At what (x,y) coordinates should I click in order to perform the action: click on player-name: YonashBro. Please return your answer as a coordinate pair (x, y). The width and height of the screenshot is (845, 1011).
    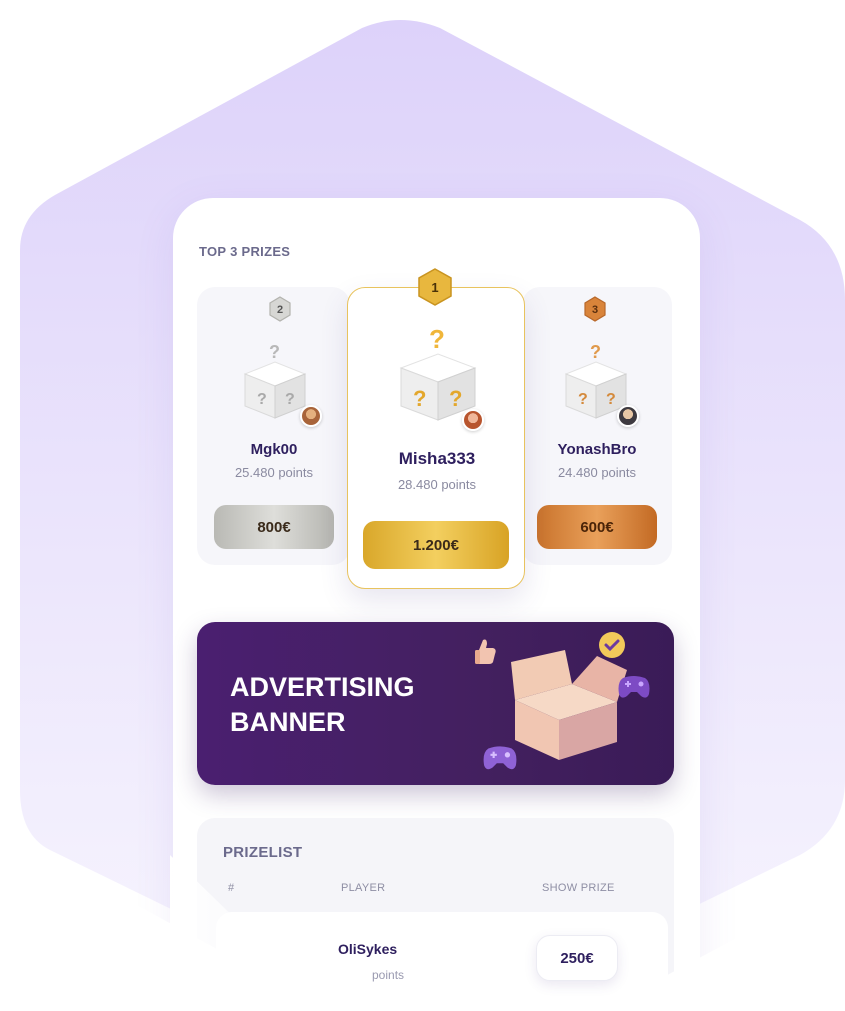
    Looking at the image, I should click on (597, 449).